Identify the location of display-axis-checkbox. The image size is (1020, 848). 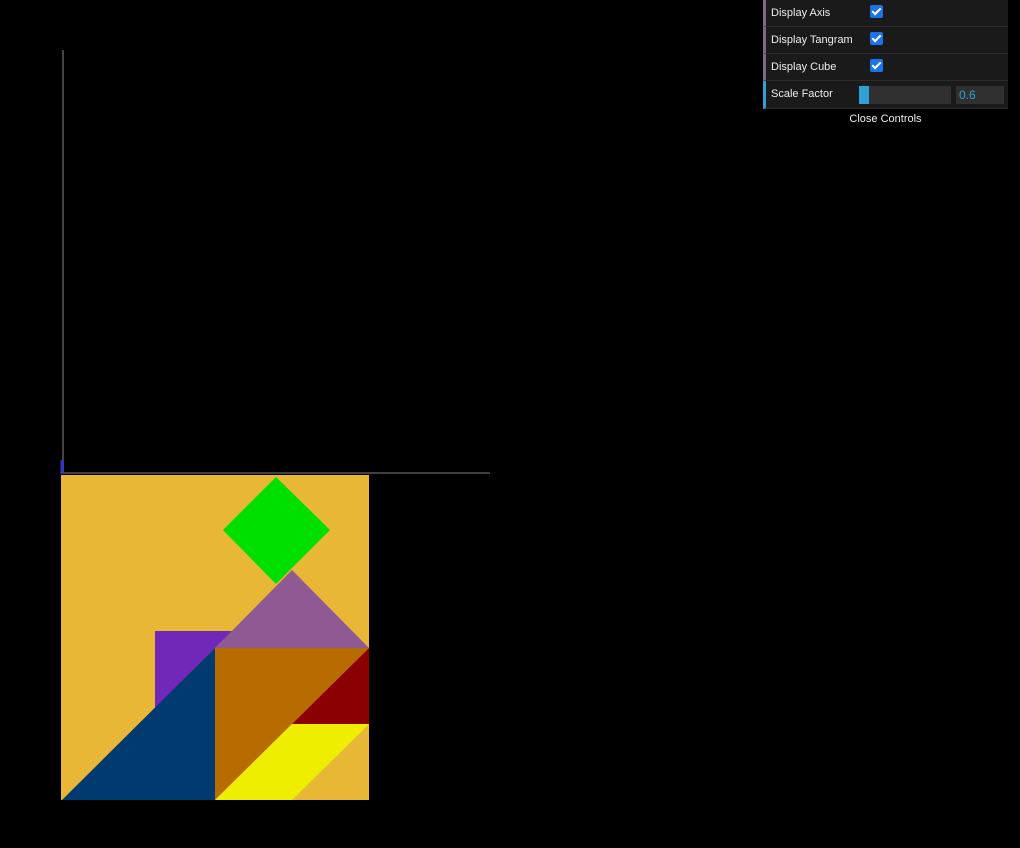
(876, 11).